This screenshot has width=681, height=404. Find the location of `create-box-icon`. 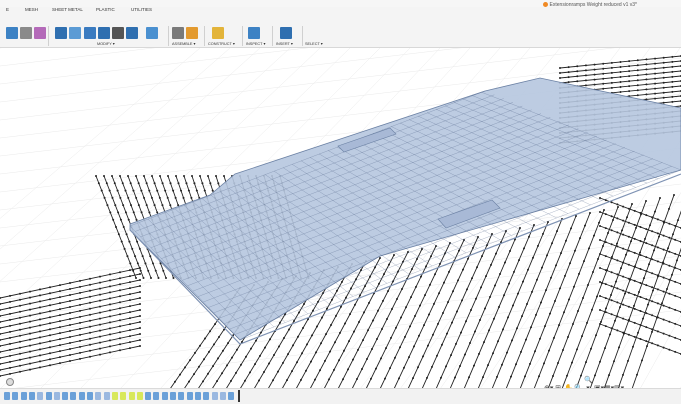

create-box-icon is located at coordinates (12, 33).